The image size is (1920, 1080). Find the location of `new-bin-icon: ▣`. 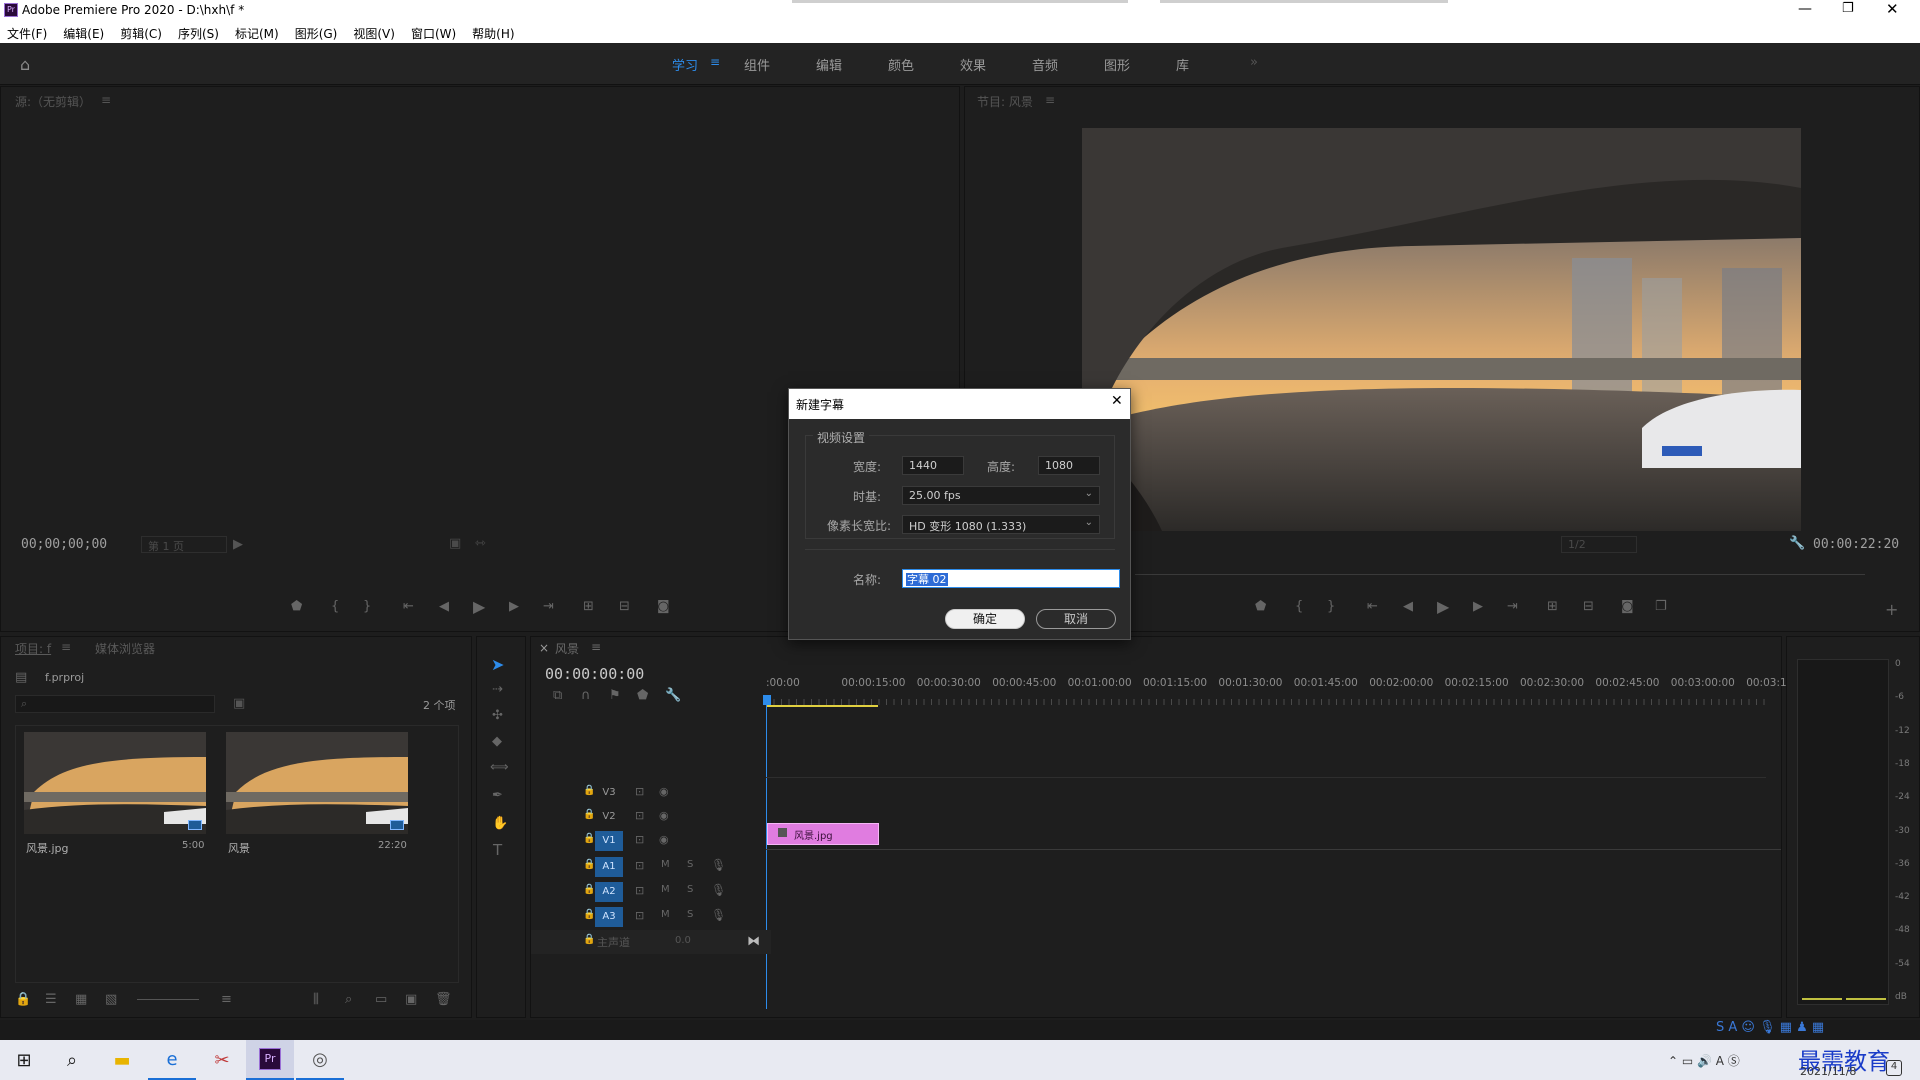

new-bin-icon: ▣ is located at coordinates (239, 703).